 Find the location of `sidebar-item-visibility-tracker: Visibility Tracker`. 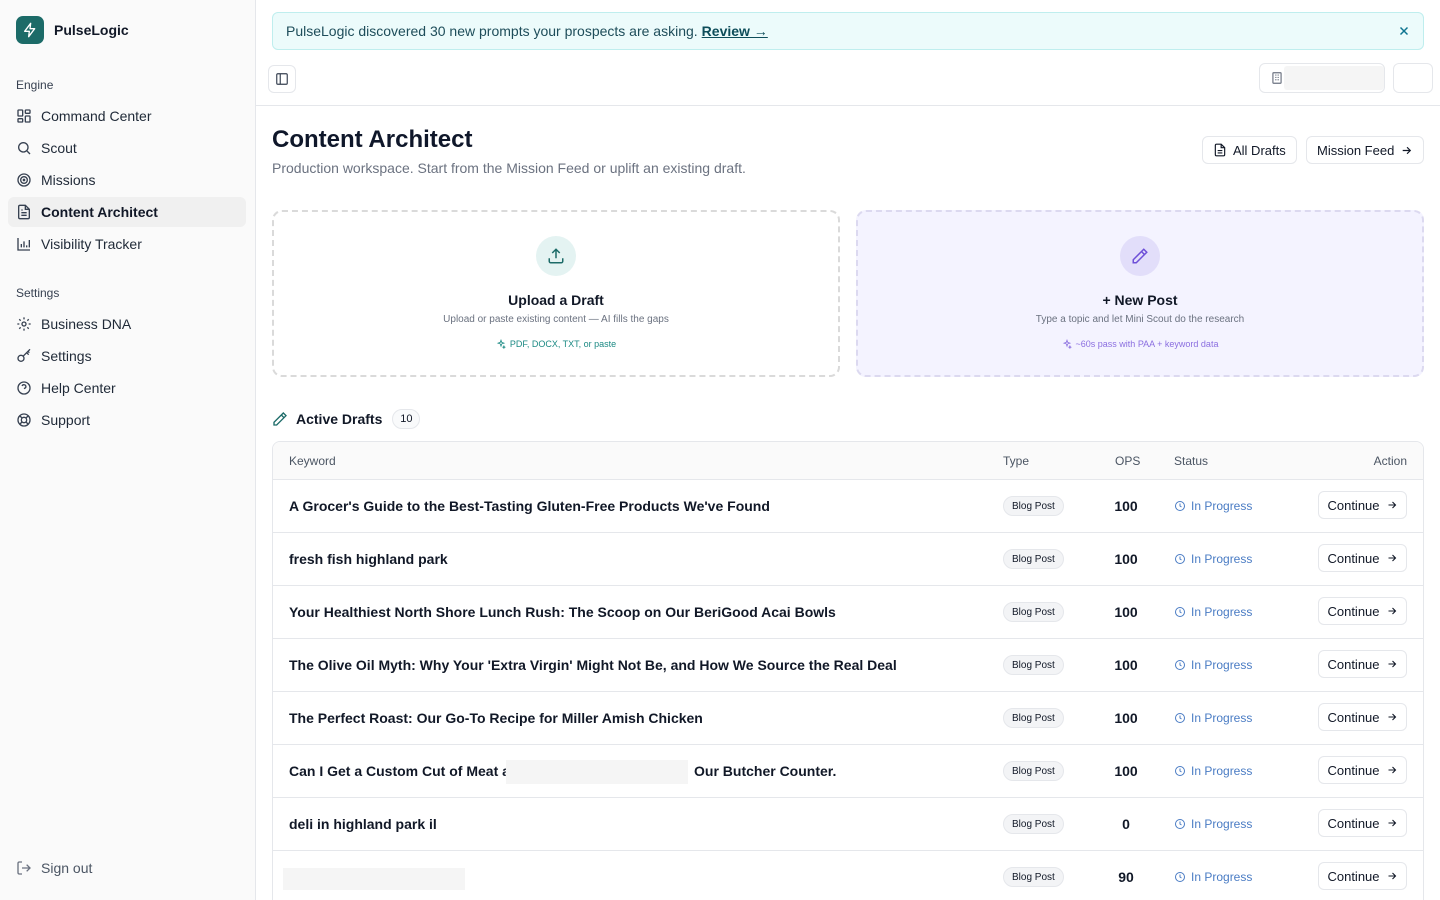

sidebar-item-visibility-tracker: Visibility Tracker is located at coordinates (127, 244).